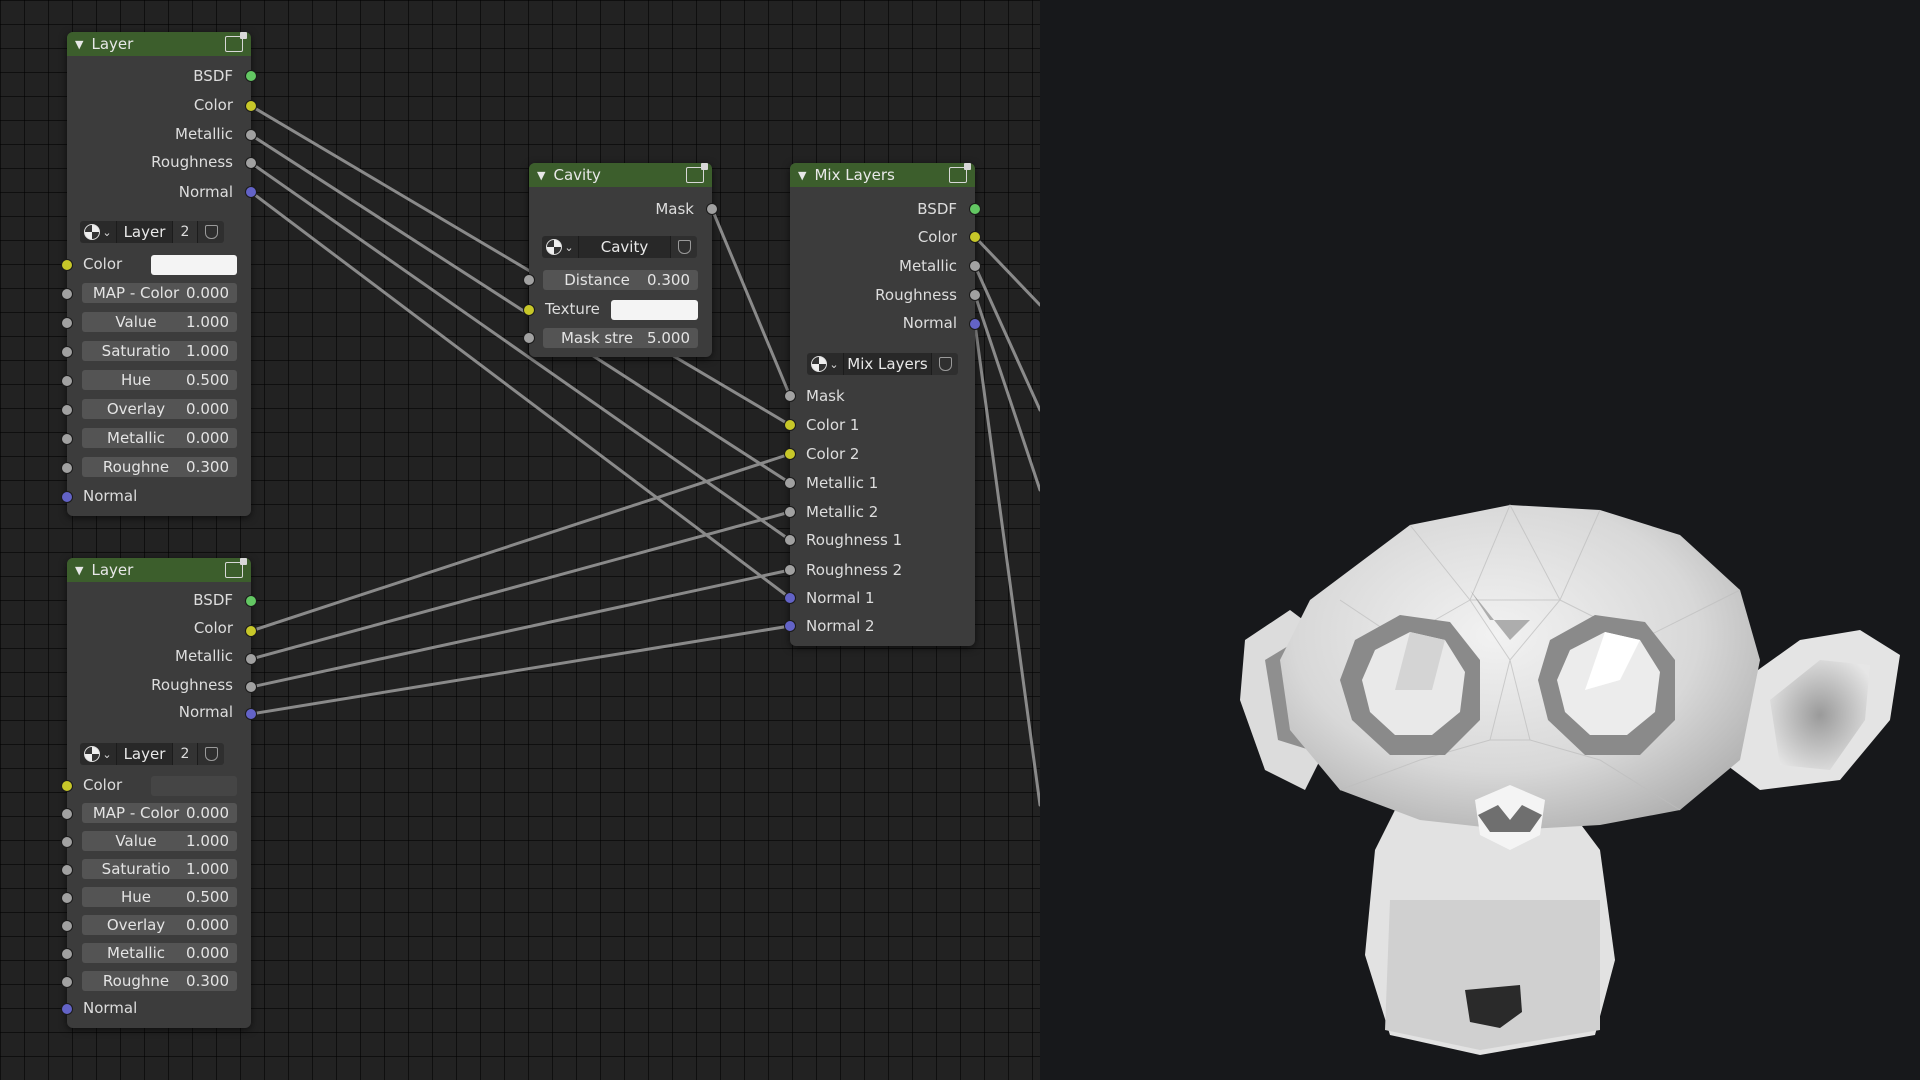  Describe the element at coordinates (887, 364) in the screenshot. I see `datablock-name: Mix Layers` at that location.